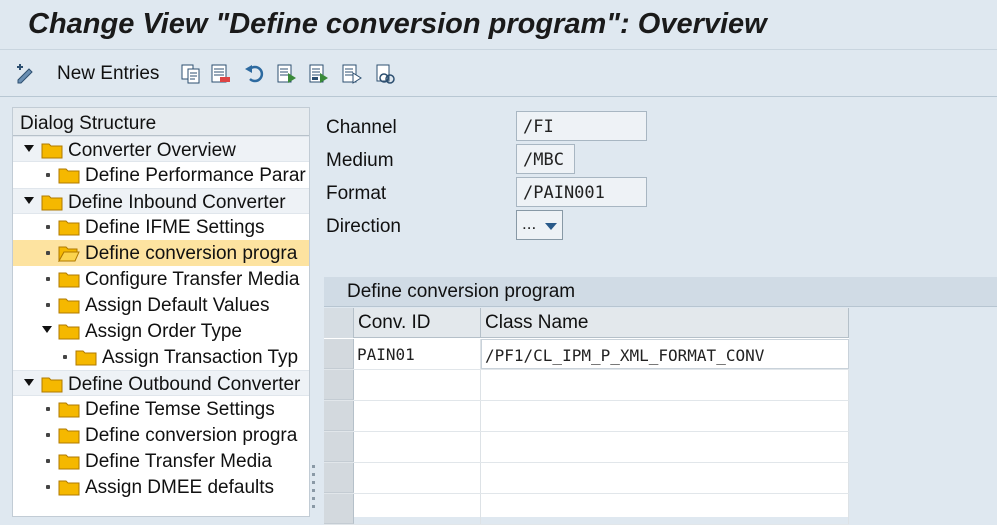 This screenshot has height=525, width=997. What do you see at coordinates (417, 323) in the screenshot?
I see `column-header-conv-id: Conv. ID` at bounding box center [417, 323].